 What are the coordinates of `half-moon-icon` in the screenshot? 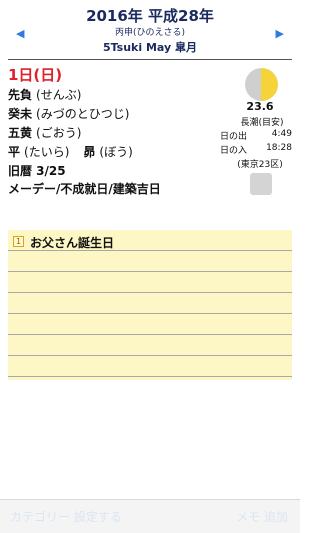 It's located at (261, 84).